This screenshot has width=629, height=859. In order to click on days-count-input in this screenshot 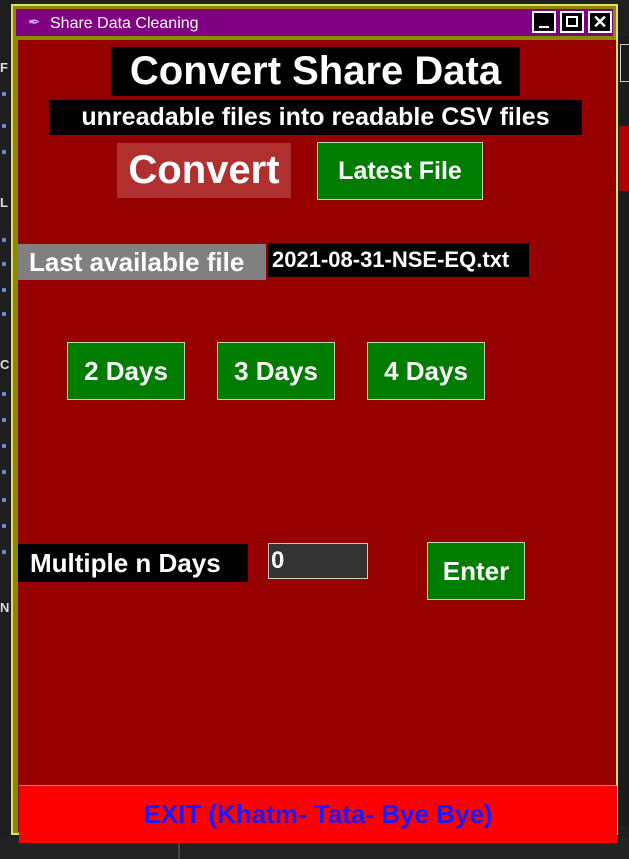, I will do `click(318, 561)`.